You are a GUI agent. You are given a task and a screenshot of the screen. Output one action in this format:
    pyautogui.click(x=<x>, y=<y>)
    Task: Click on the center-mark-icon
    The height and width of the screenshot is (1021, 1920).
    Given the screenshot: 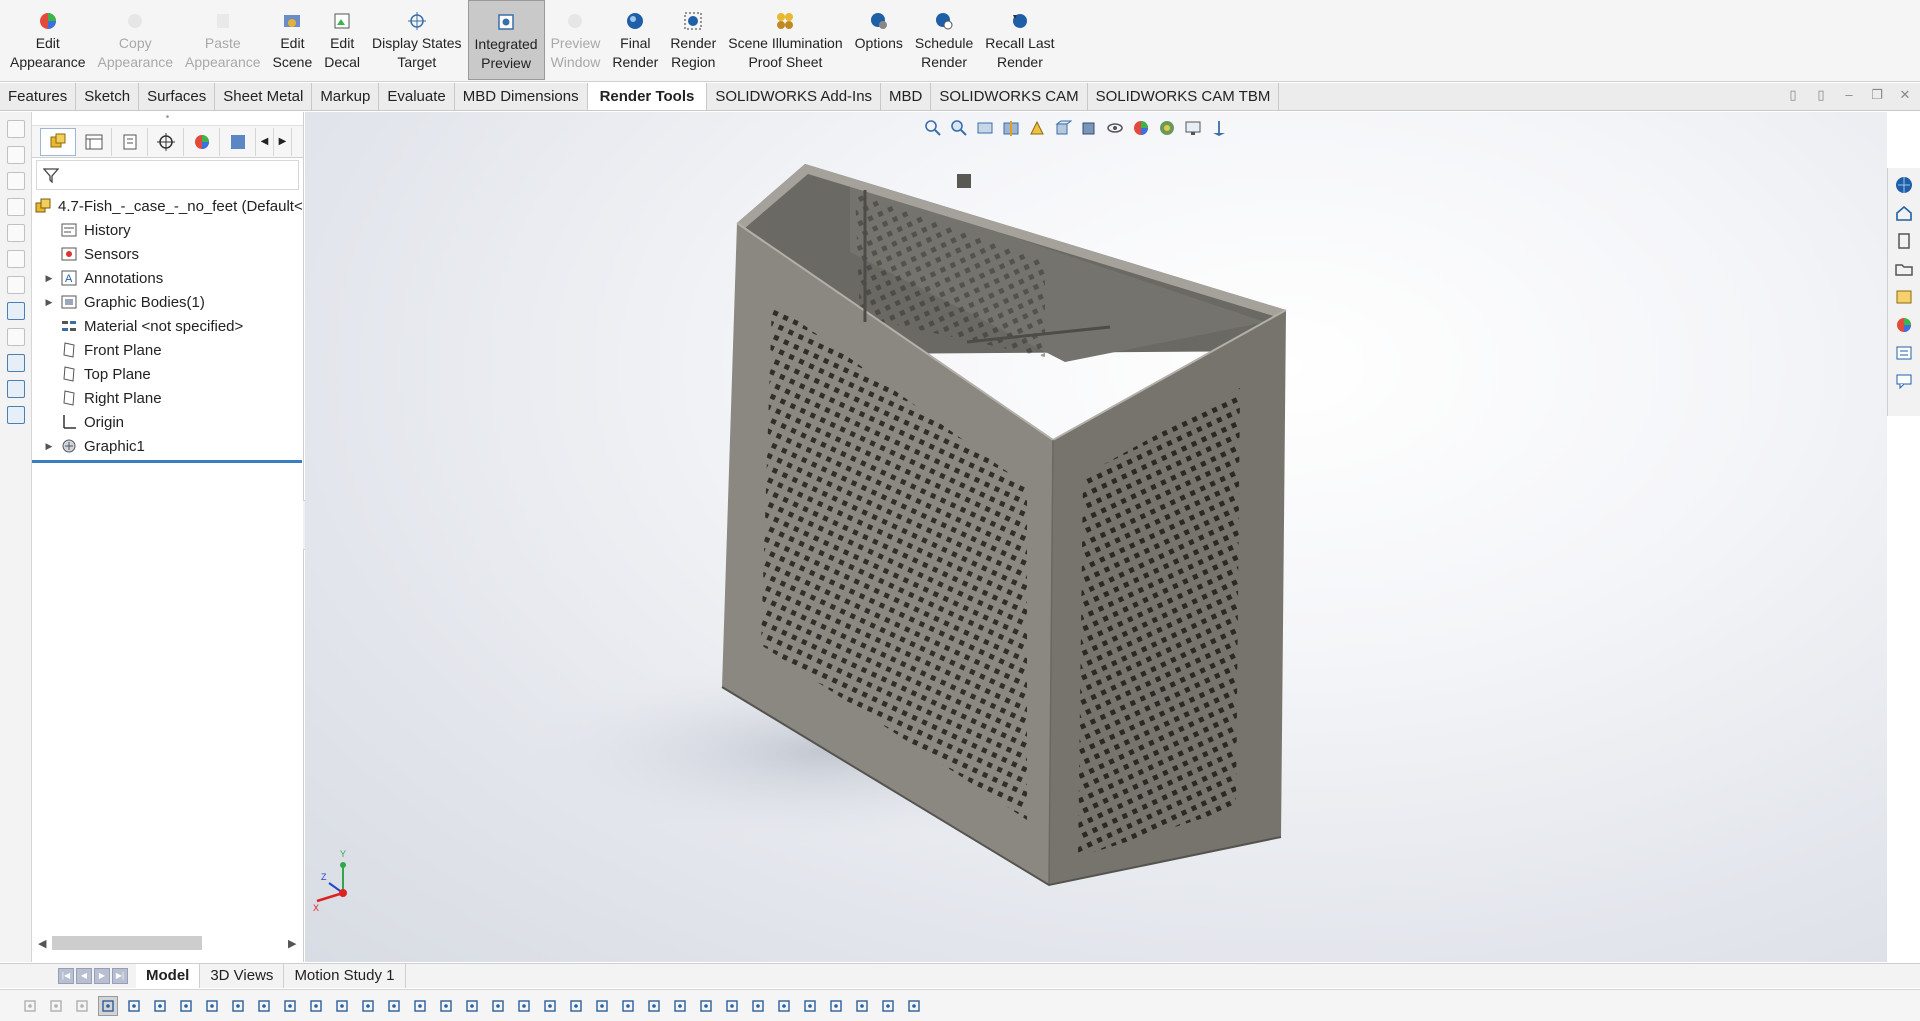 What is the action you would take?
    pyautogui.click(x=654, y=1006)
    